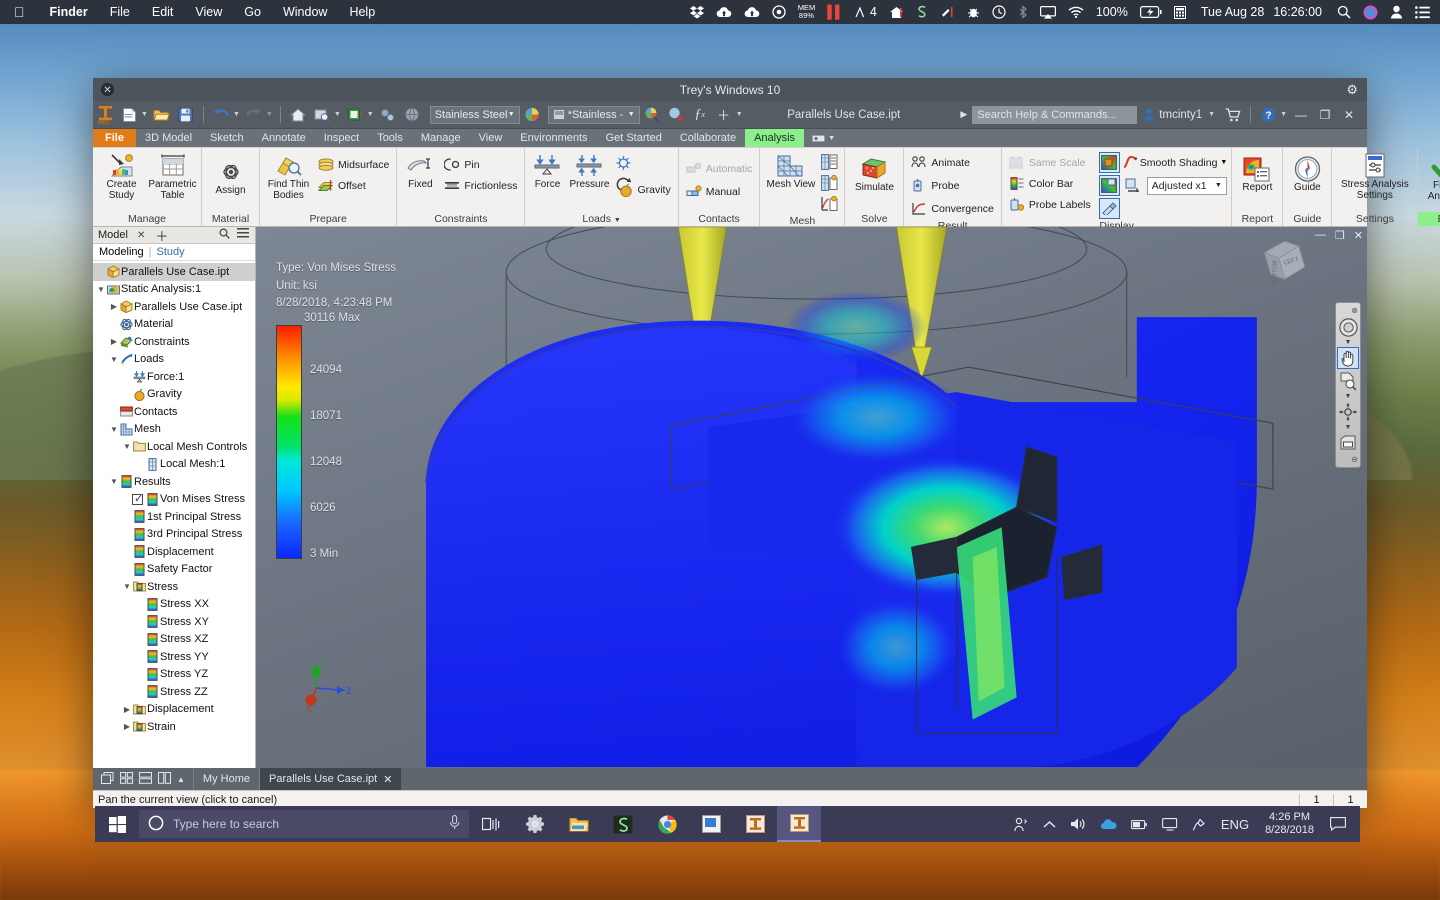 This screenshot has height=900, width=1440. Describe the element at coordinates (174, 675) in the screenshot. I see `tree-node: Stress YZ` at that location.